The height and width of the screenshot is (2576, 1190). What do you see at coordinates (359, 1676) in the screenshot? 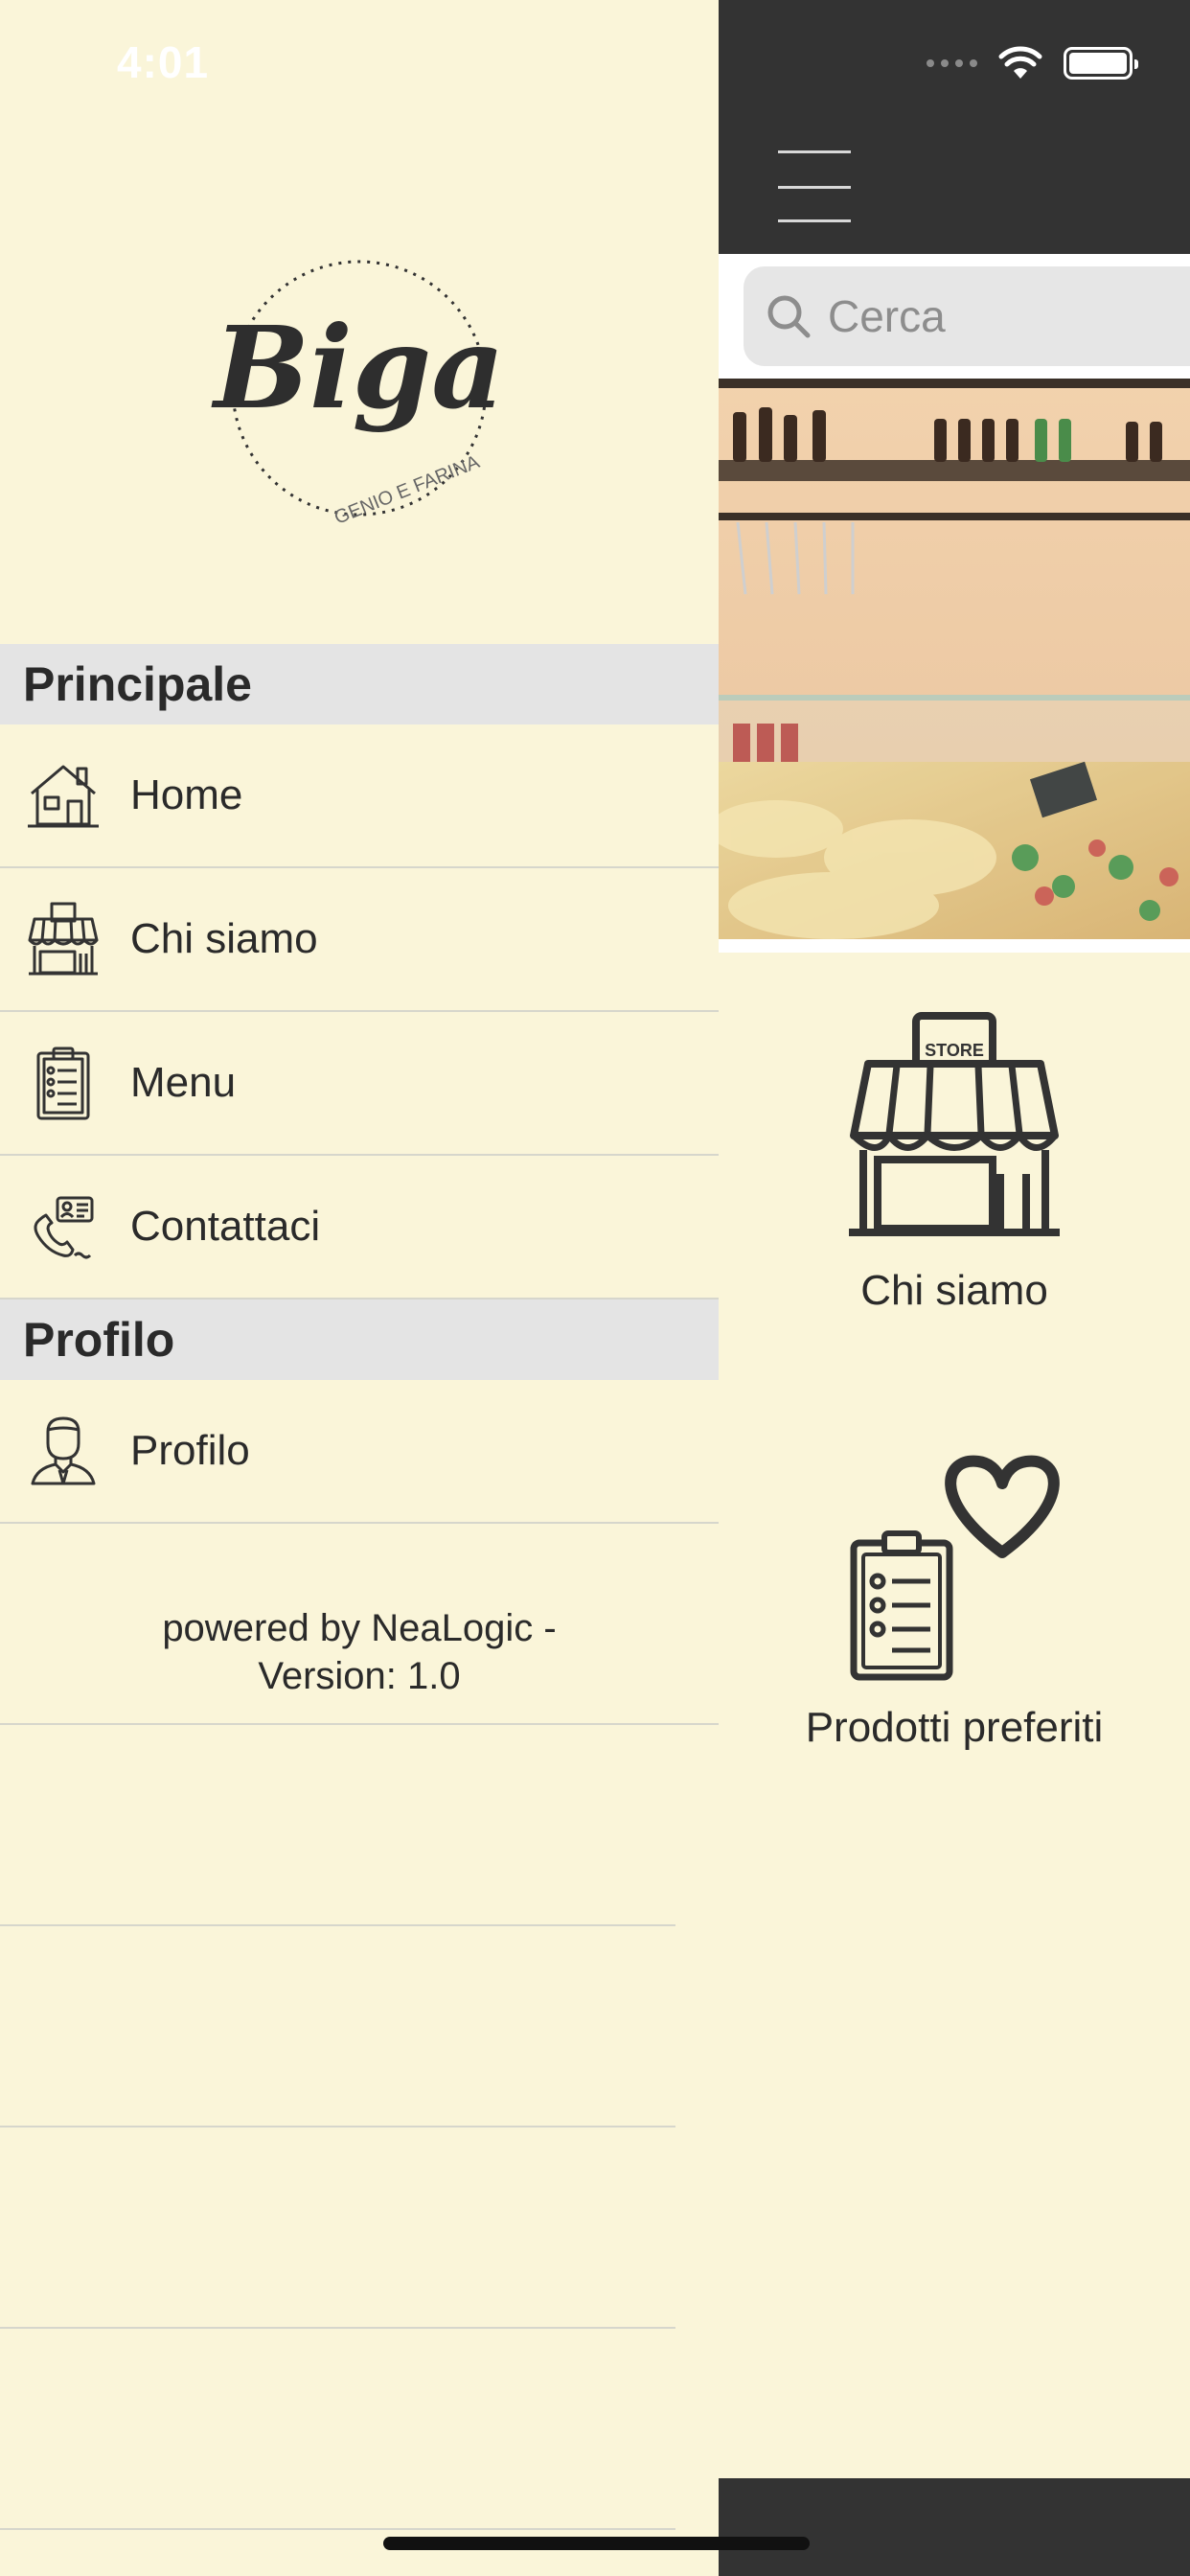
I see `version-text: Version: 1.0` at bounding box center [359, 1676].